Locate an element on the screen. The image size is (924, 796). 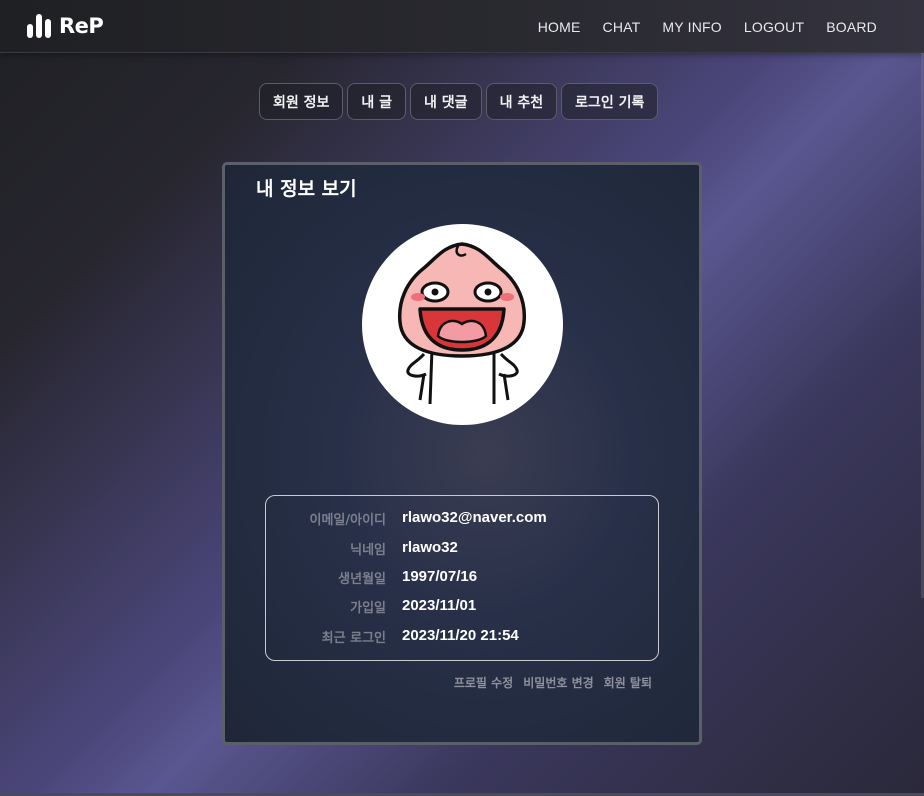
nav-link-chat: CHAT is located at coordinates (622, 27).